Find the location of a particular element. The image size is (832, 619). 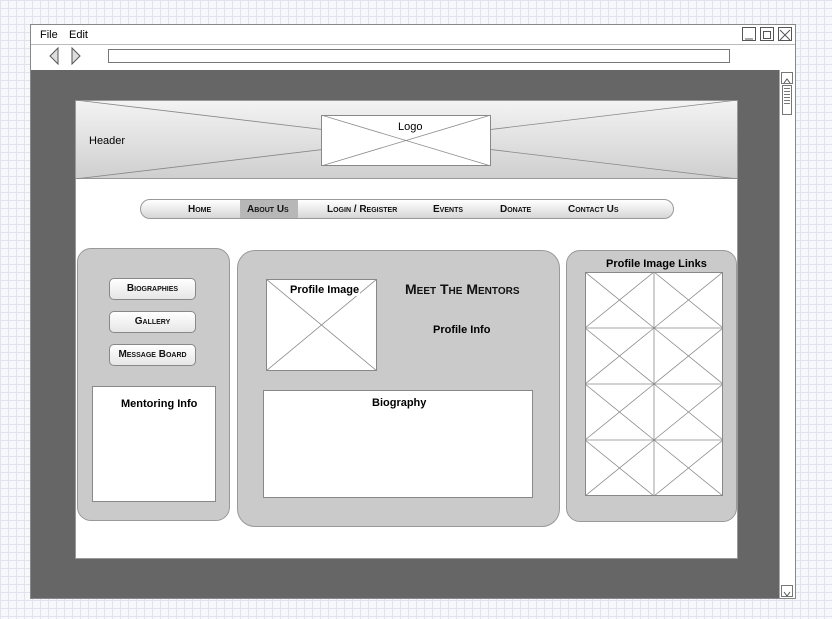

maximize-icon is located at coordinates (767, 35).